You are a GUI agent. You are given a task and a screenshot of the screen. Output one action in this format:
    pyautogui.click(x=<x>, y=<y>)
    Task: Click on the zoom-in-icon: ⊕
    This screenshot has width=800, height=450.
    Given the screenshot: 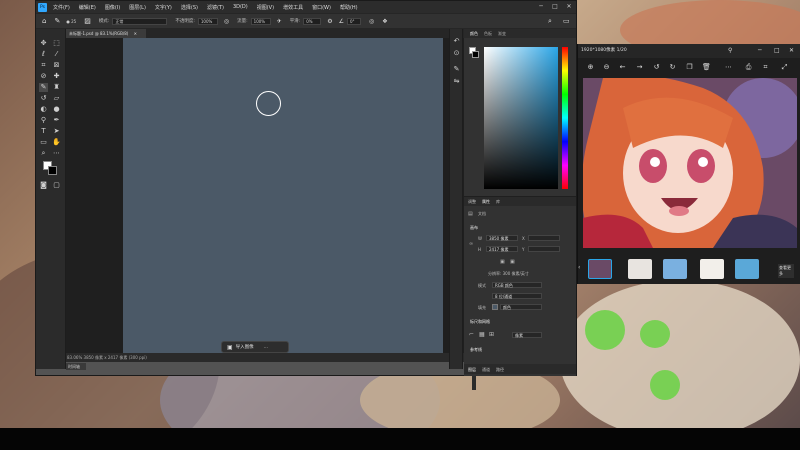 What is the action you would take?
    pyautogui.click(x=590, y=67)
    